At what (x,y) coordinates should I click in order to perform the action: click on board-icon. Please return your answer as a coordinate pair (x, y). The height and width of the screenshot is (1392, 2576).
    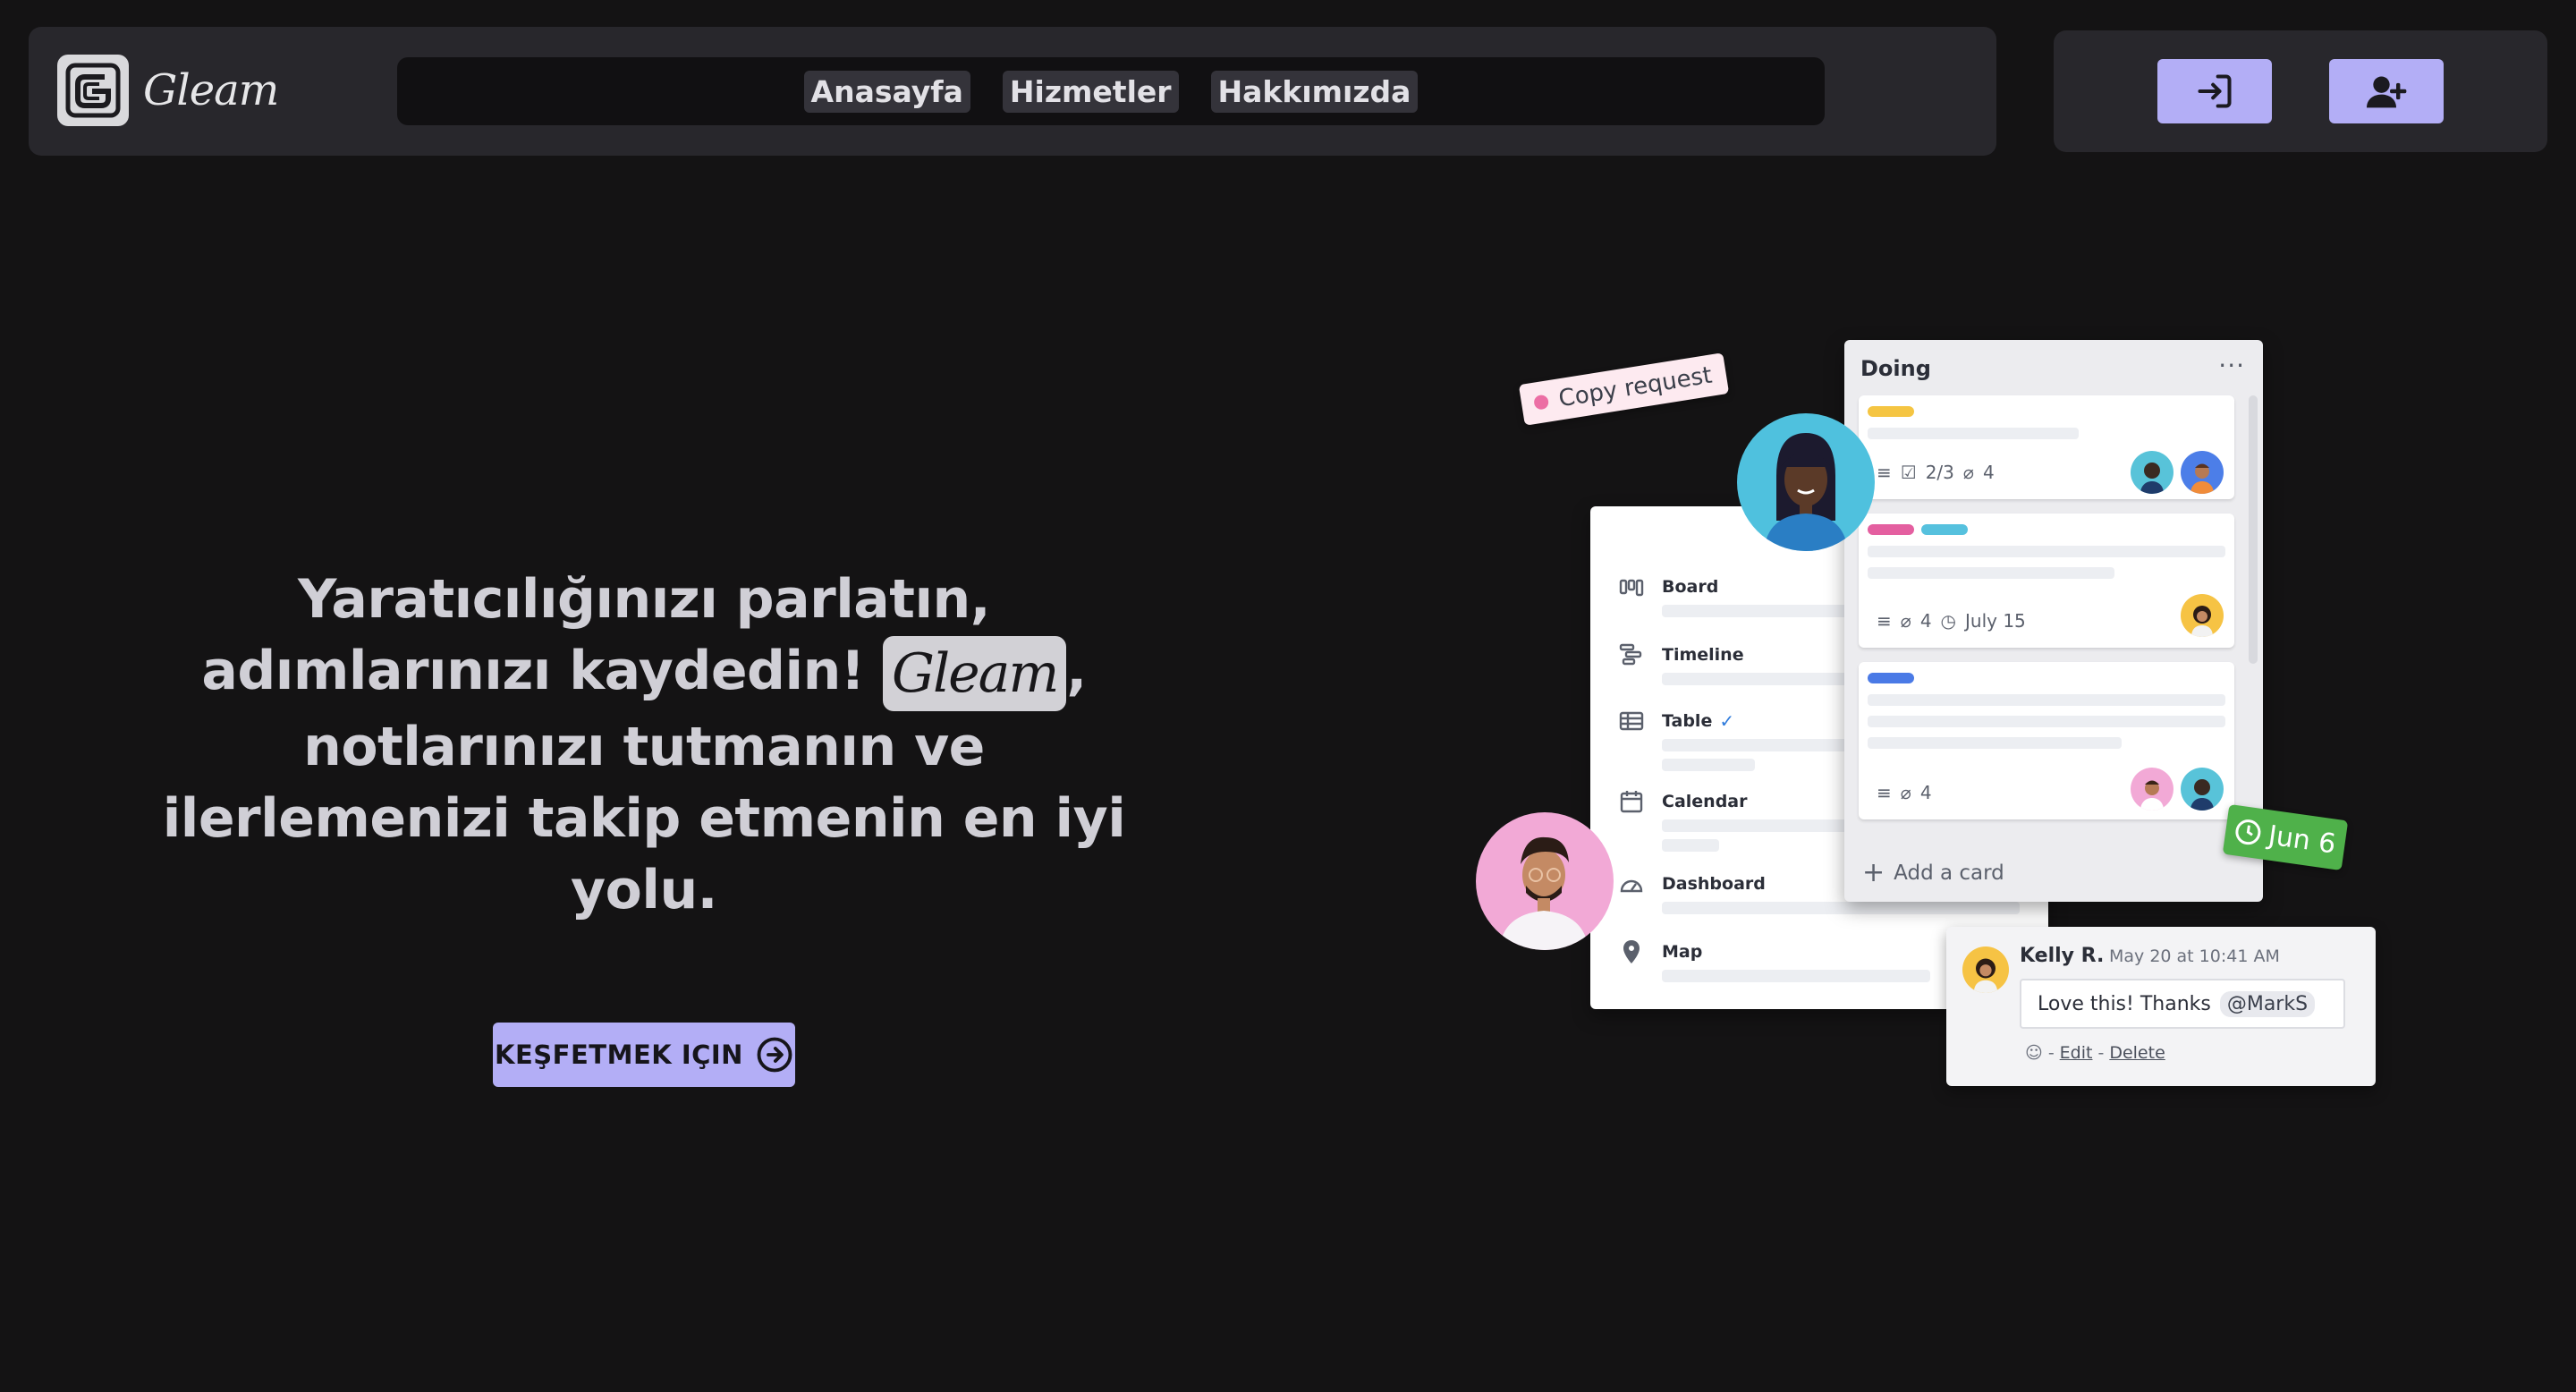
    Looking at the image, I should click on (1631, 586).